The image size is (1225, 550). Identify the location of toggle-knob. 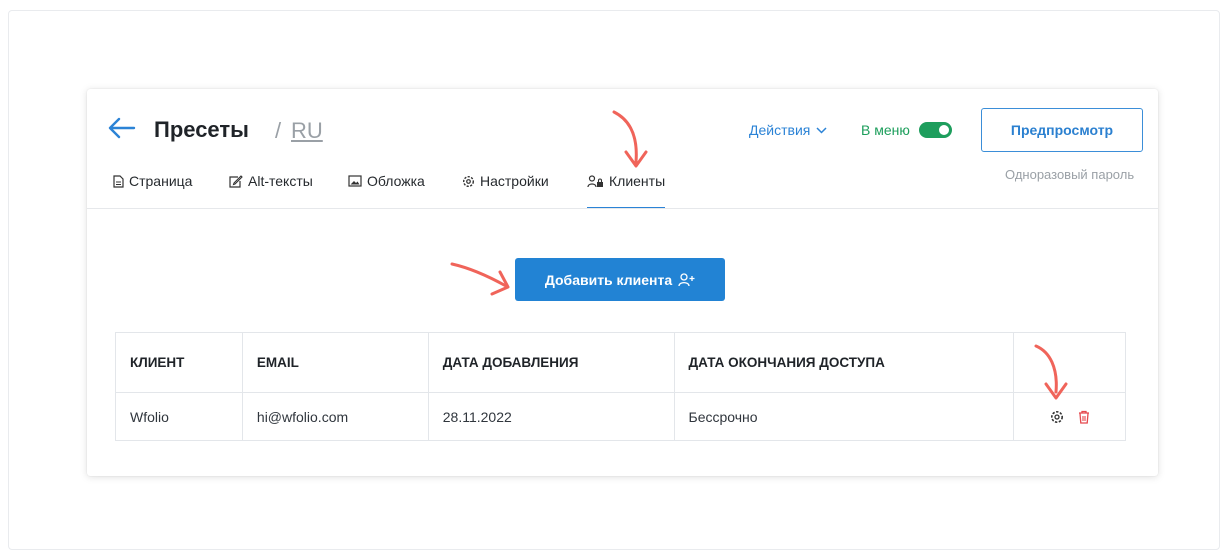
(944, 130).